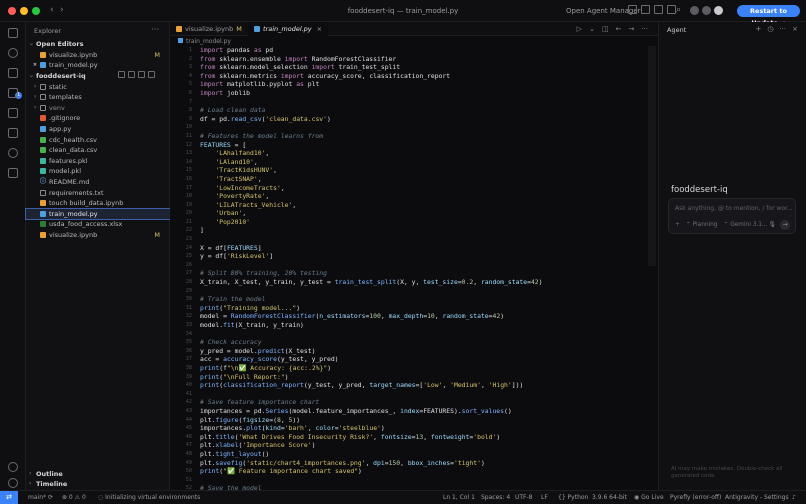  I want to click on avatar, so click(718, 10).